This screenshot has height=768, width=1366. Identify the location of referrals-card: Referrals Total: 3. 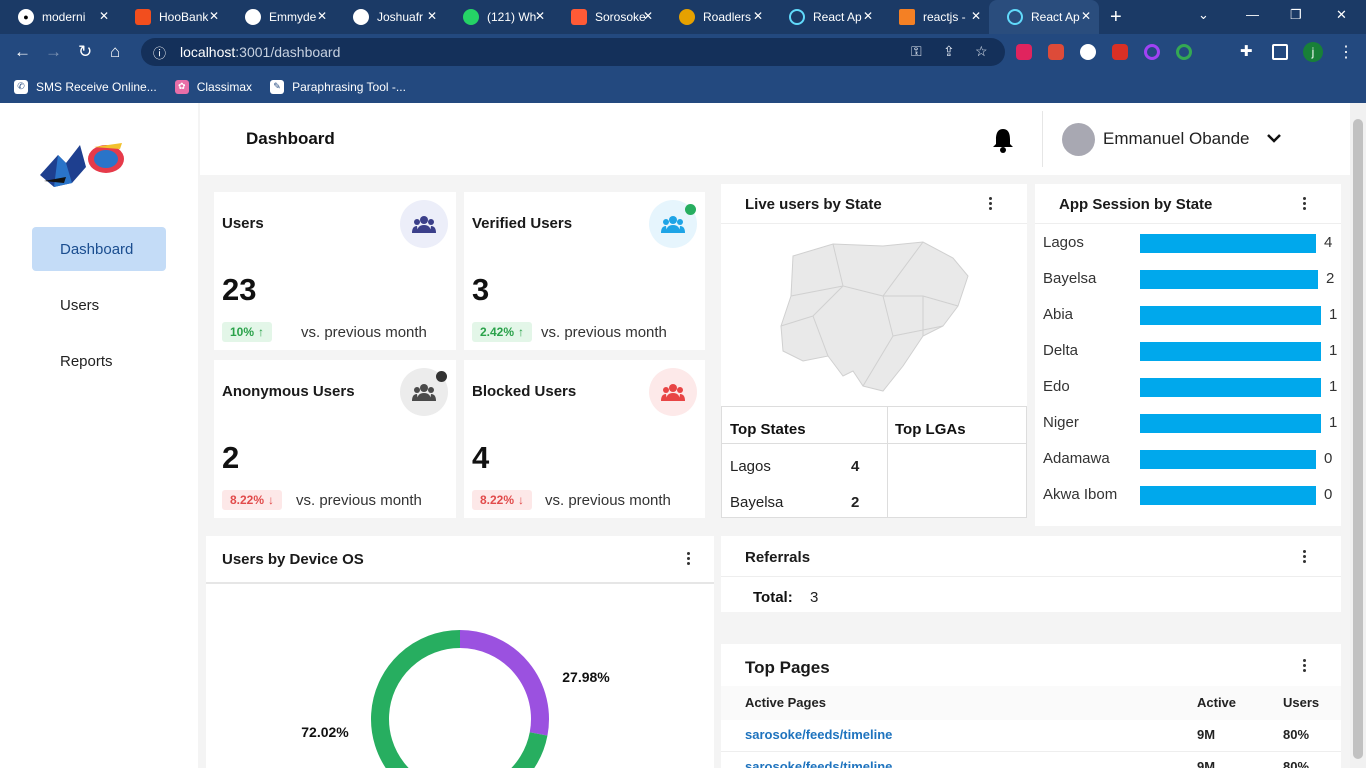
(1031, 574).